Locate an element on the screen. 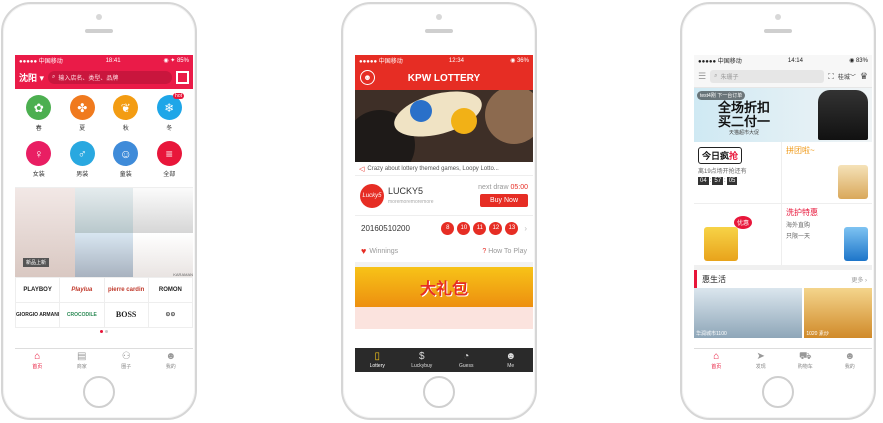  banner-image-column: KARAMAN is located at coordinates (163, 232).